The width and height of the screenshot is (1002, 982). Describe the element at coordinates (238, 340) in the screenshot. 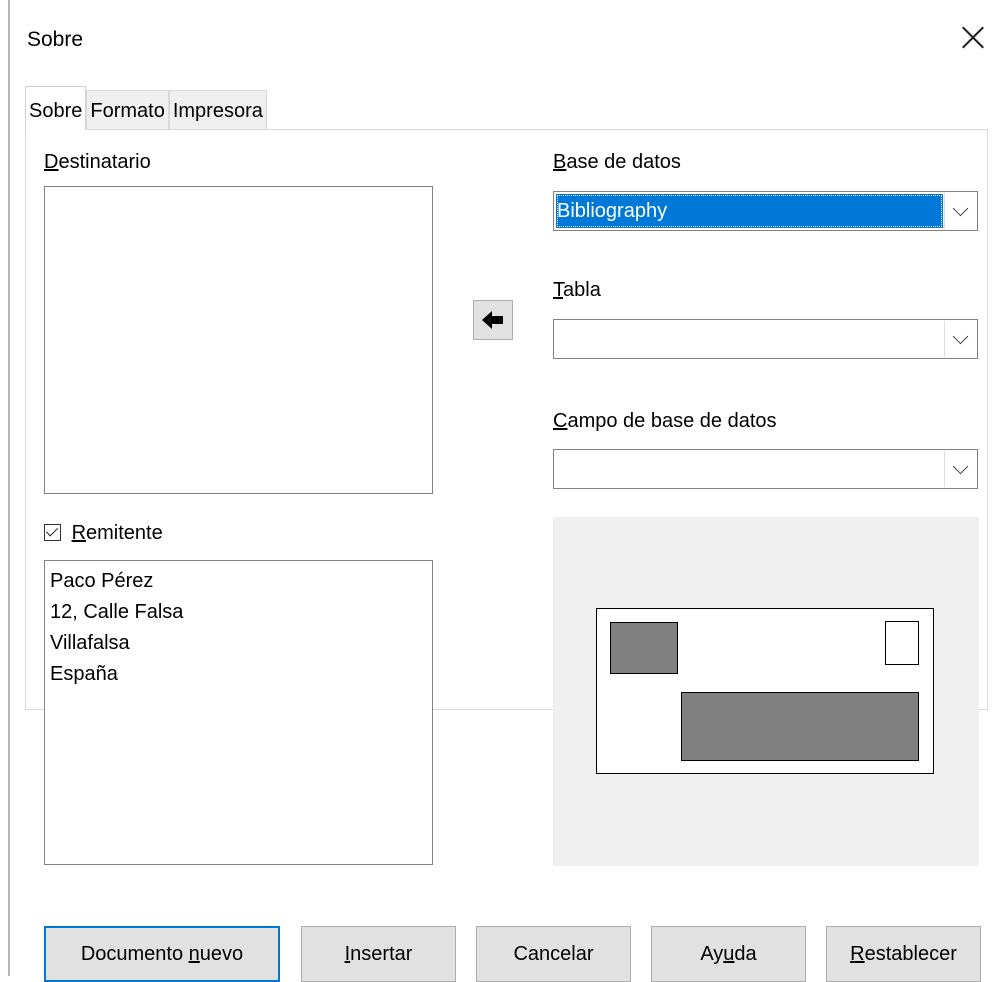

I see `recipient-textarea` at that location.